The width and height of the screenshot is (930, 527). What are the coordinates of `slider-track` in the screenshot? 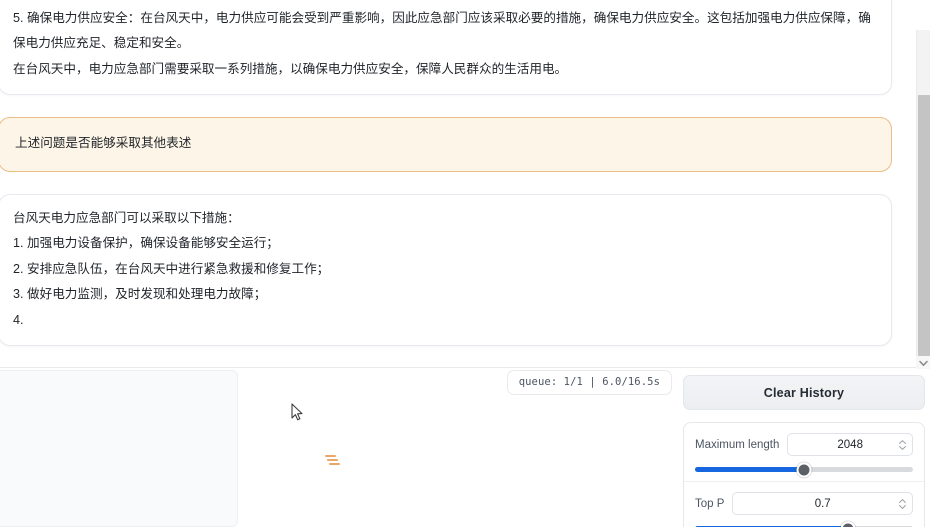 It's located at (804, 469).